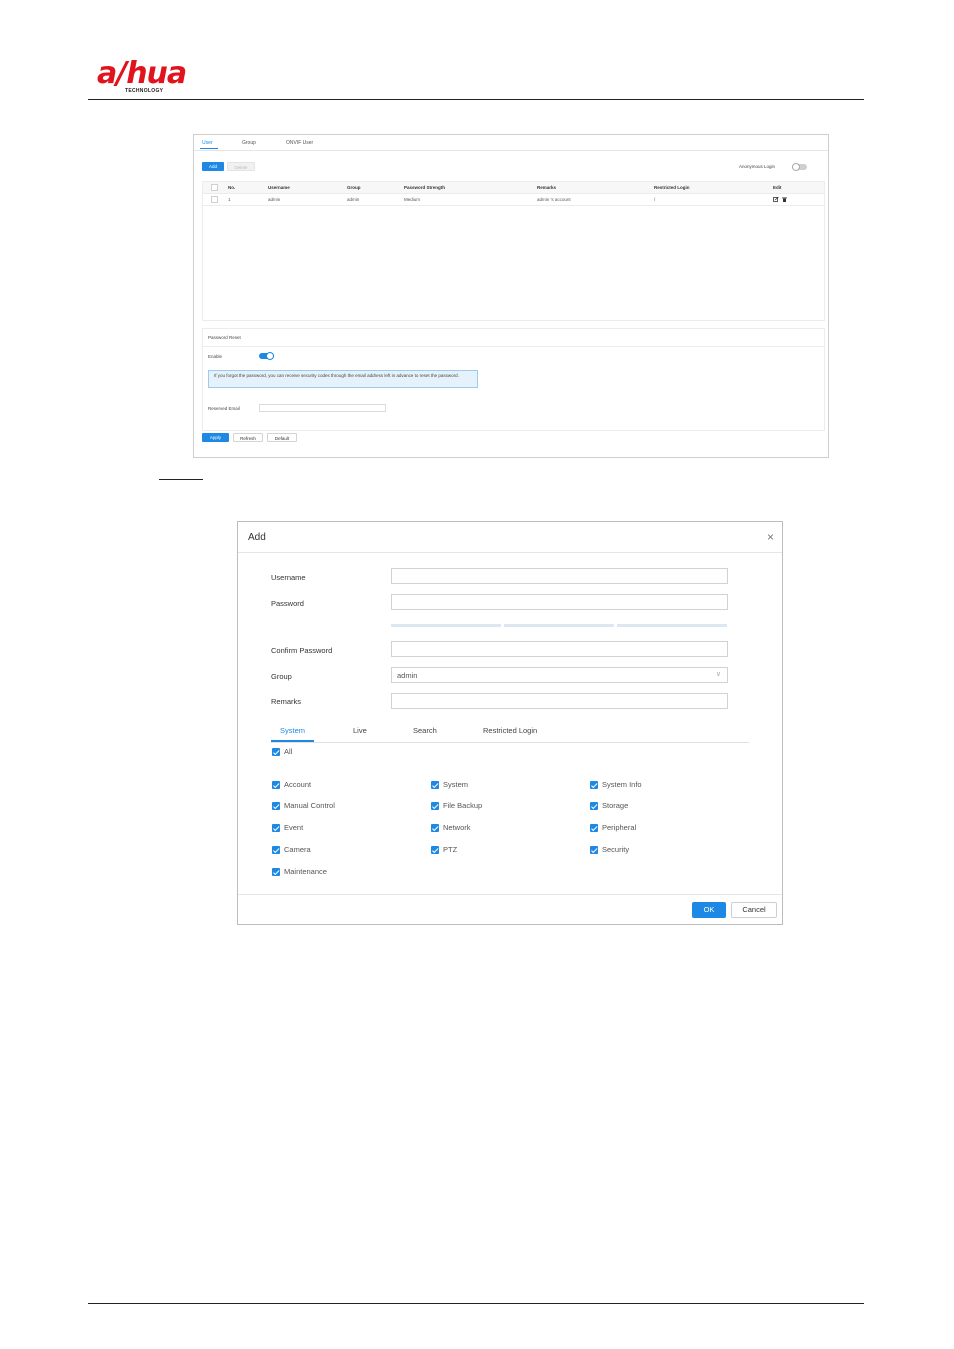 Image resolution: width=954 pixels, height=1349 pixels. I want to click on permission-label: Network, so click(457, 827).